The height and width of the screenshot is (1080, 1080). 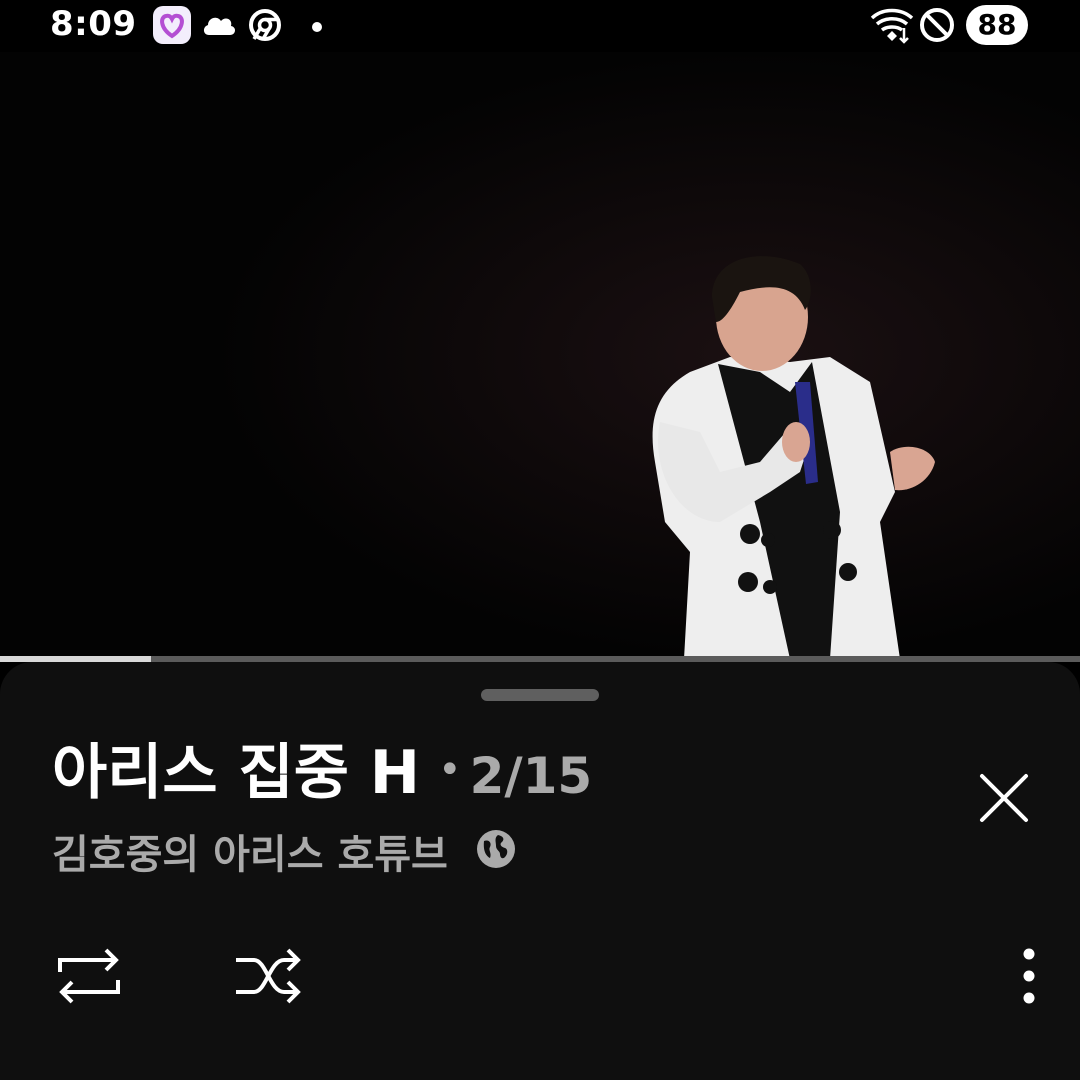 I want to click on more-options-button, so click(x=1029, y=978).